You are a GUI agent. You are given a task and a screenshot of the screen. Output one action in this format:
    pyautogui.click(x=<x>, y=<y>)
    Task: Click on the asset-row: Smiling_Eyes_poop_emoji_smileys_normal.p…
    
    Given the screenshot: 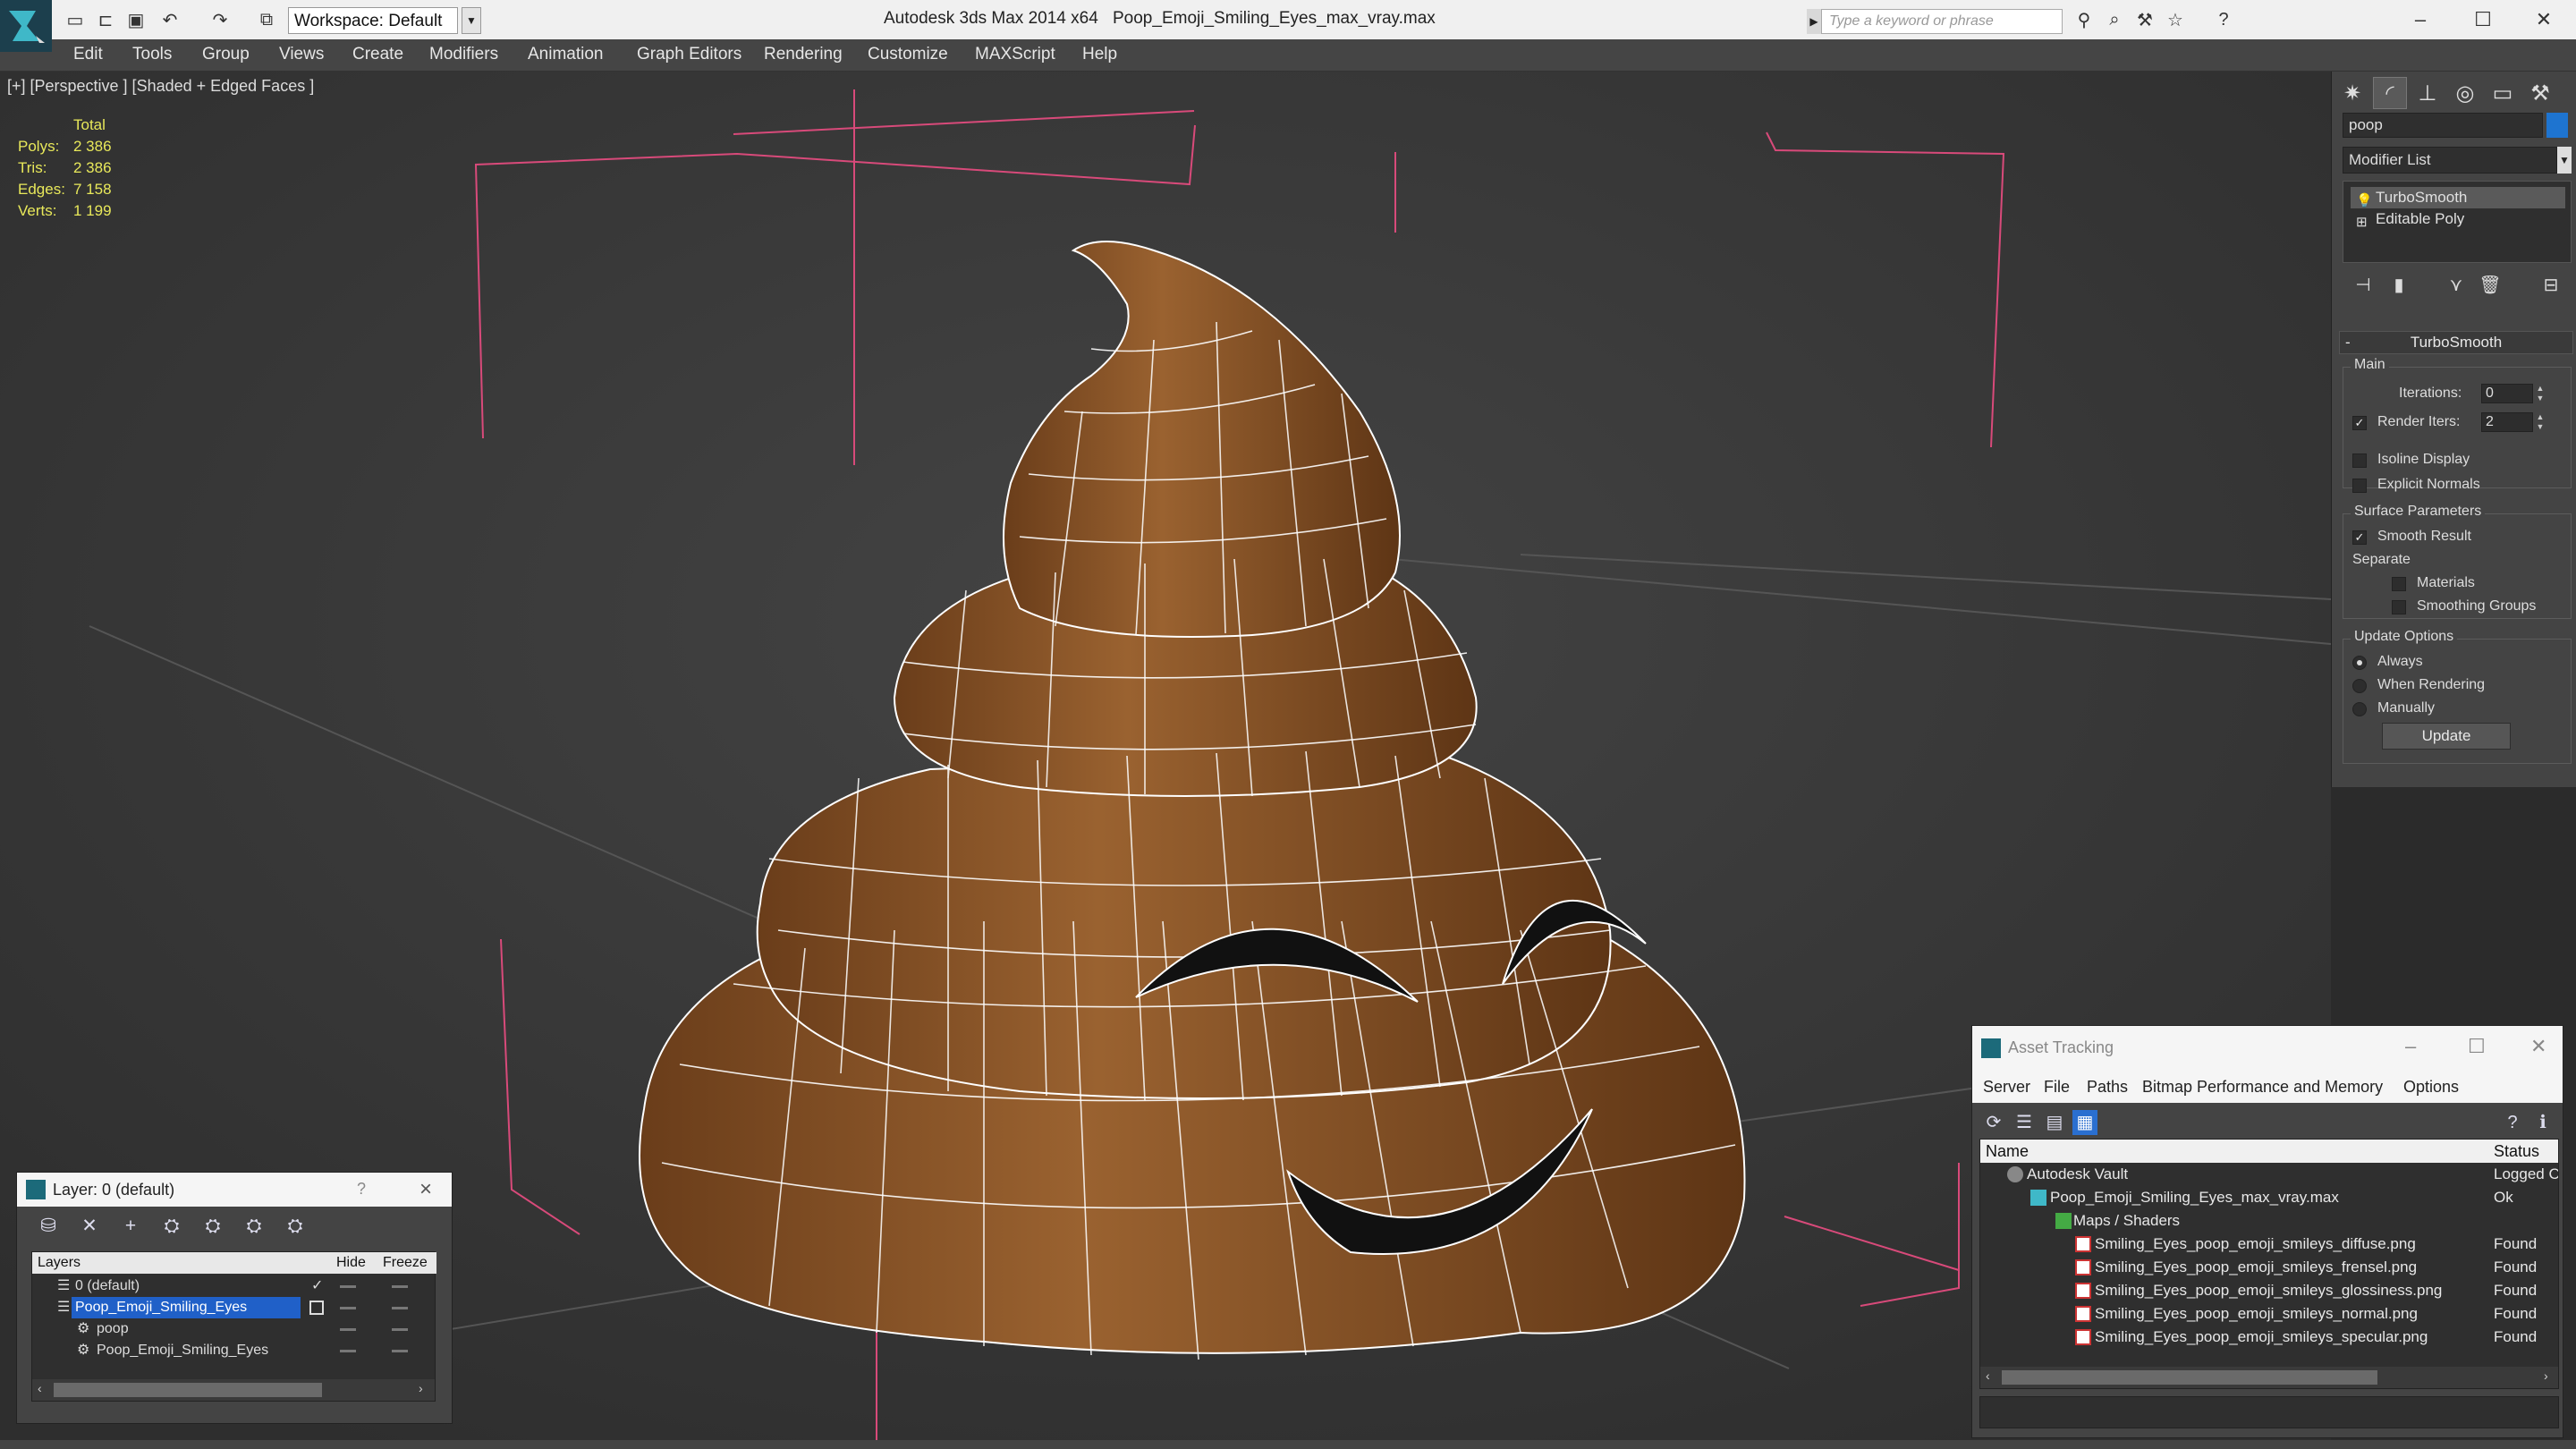 What is the action you would take?
    pyautogui.click(x=2269, y=1314)
    